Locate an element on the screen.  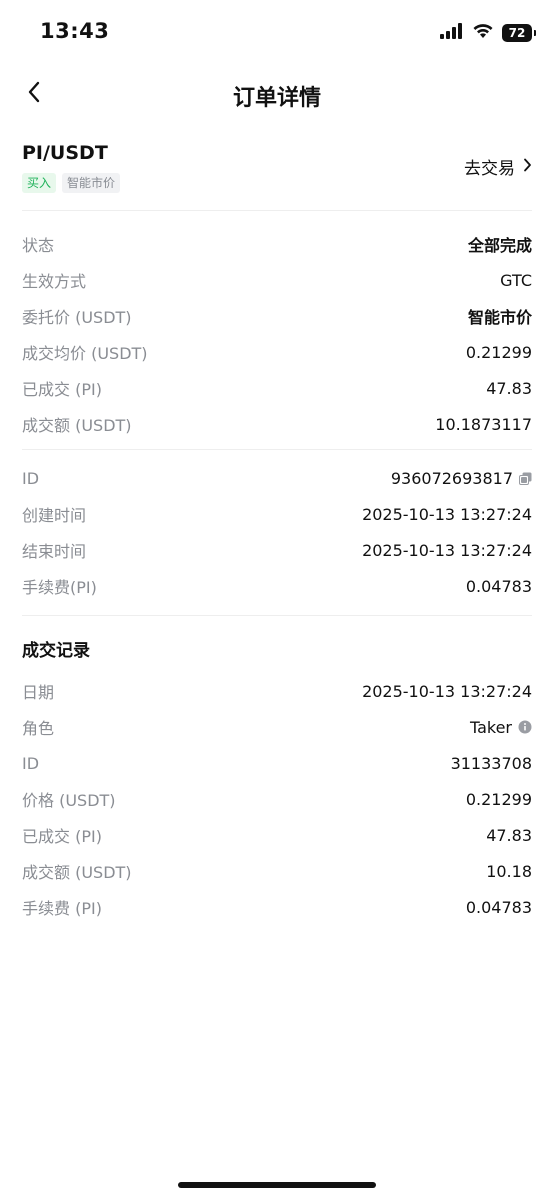
trade-total-row: 成交额 (USDT) 10.18 is located at coordinates (277, 871).